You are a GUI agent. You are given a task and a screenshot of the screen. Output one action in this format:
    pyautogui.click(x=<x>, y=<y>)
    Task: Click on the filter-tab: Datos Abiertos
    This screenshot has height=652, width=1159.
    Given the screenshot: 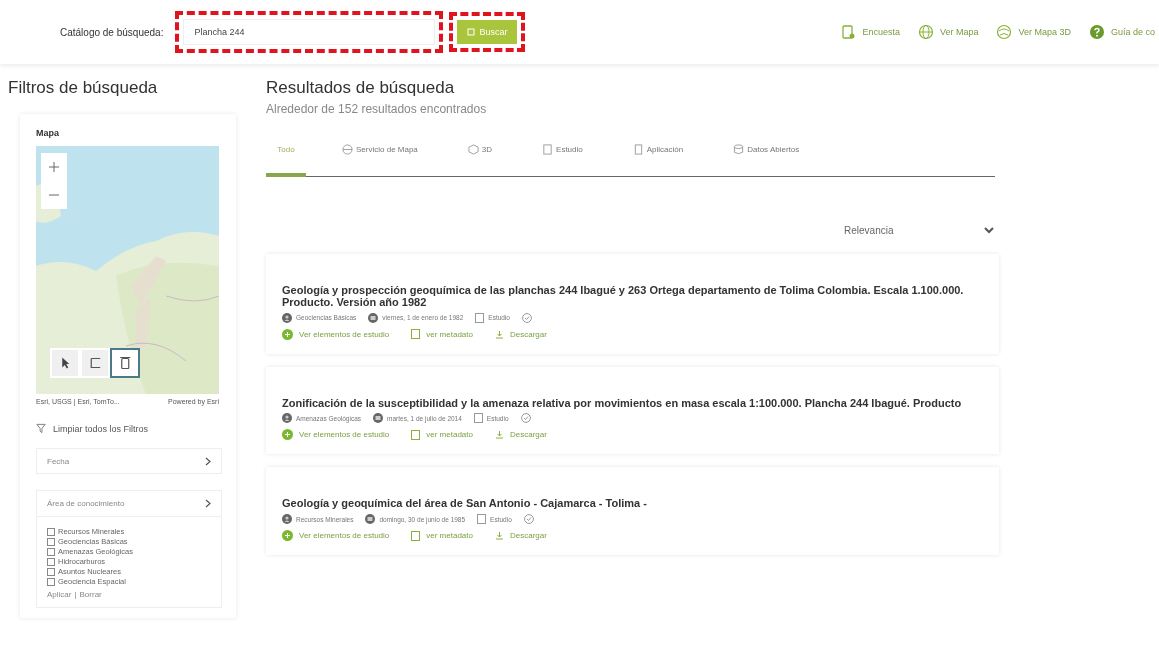 What is the action you would take?
    pyautogui.click(x=766, y=157)
    